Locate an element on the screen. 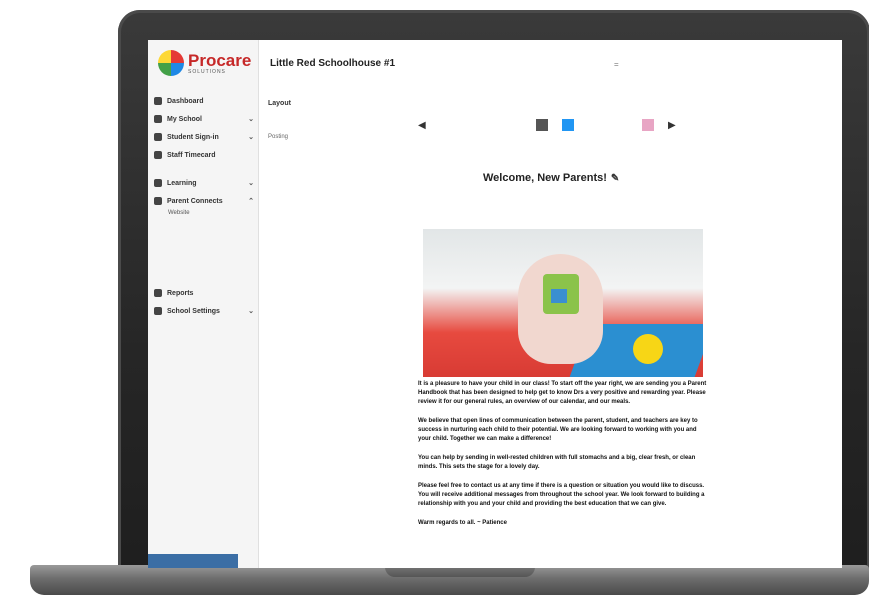  layout-panel: Layout Posting is located at coordinates (323, 326).